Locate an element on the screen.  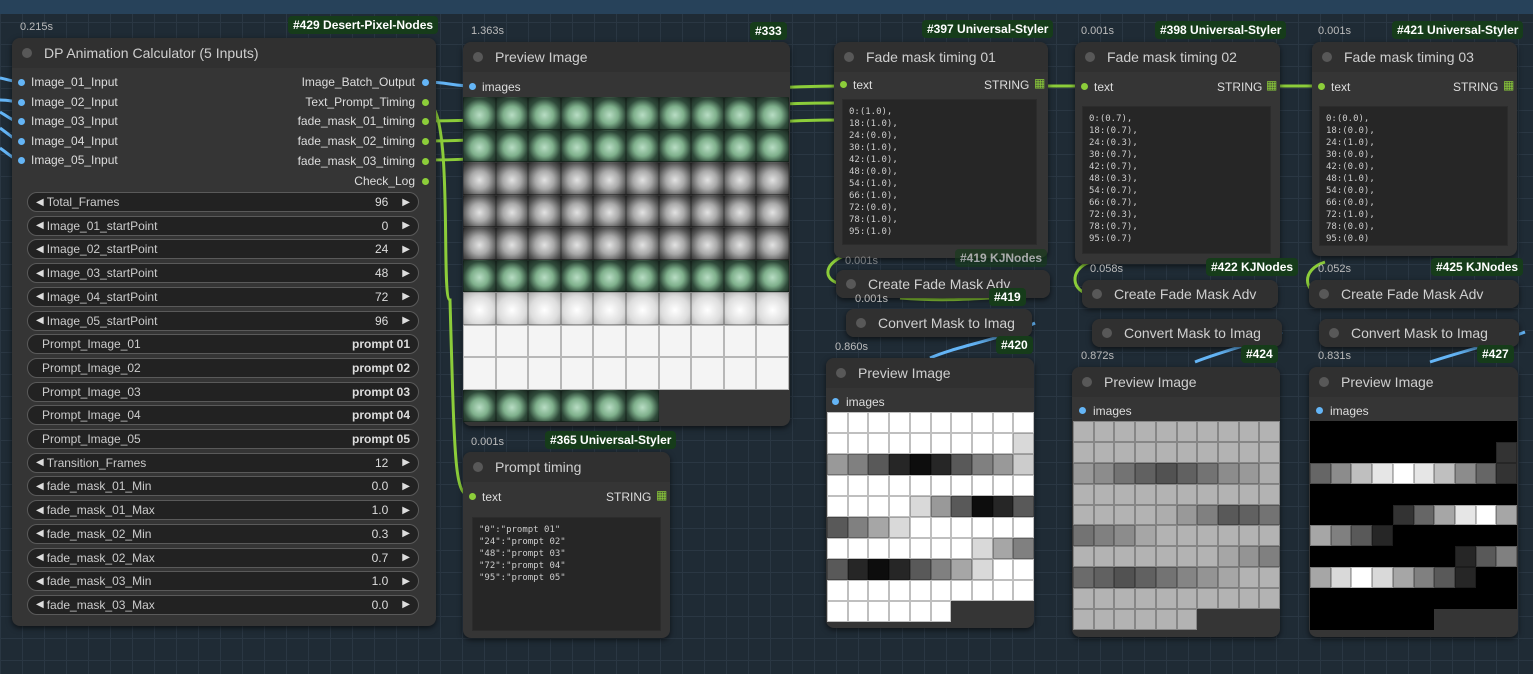
node-convert-mask-425: Convert Mask to Imag is located at coordinates (1419, 333).